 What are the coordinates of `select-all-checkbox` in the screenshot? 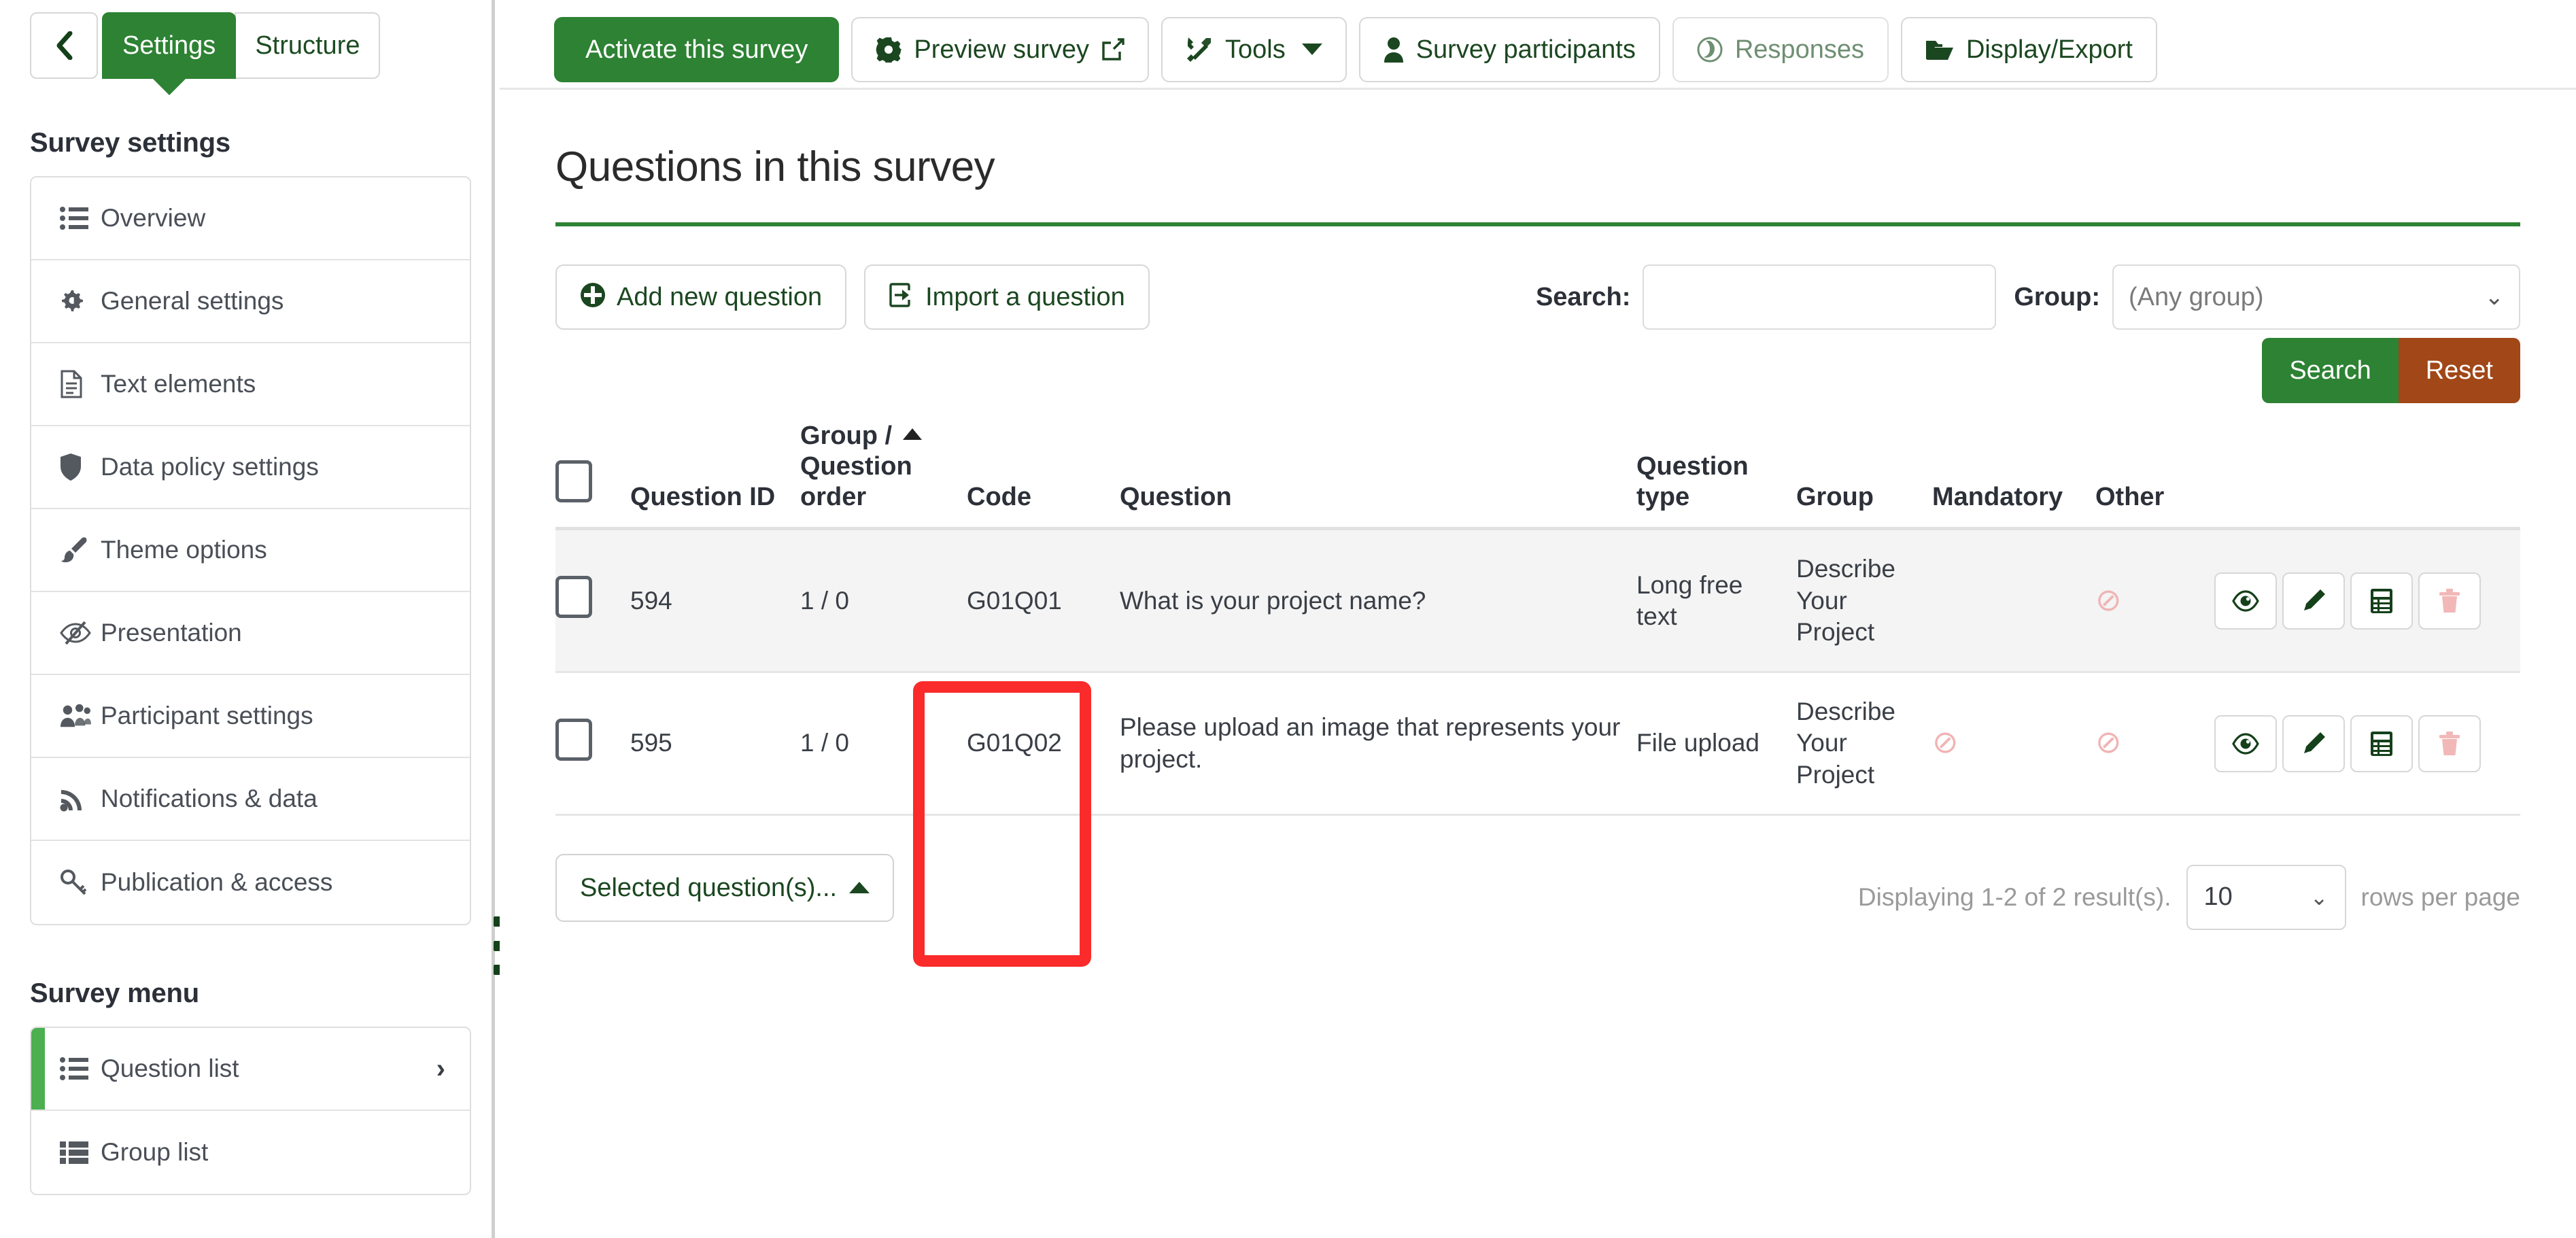 It's located at (573, 481).